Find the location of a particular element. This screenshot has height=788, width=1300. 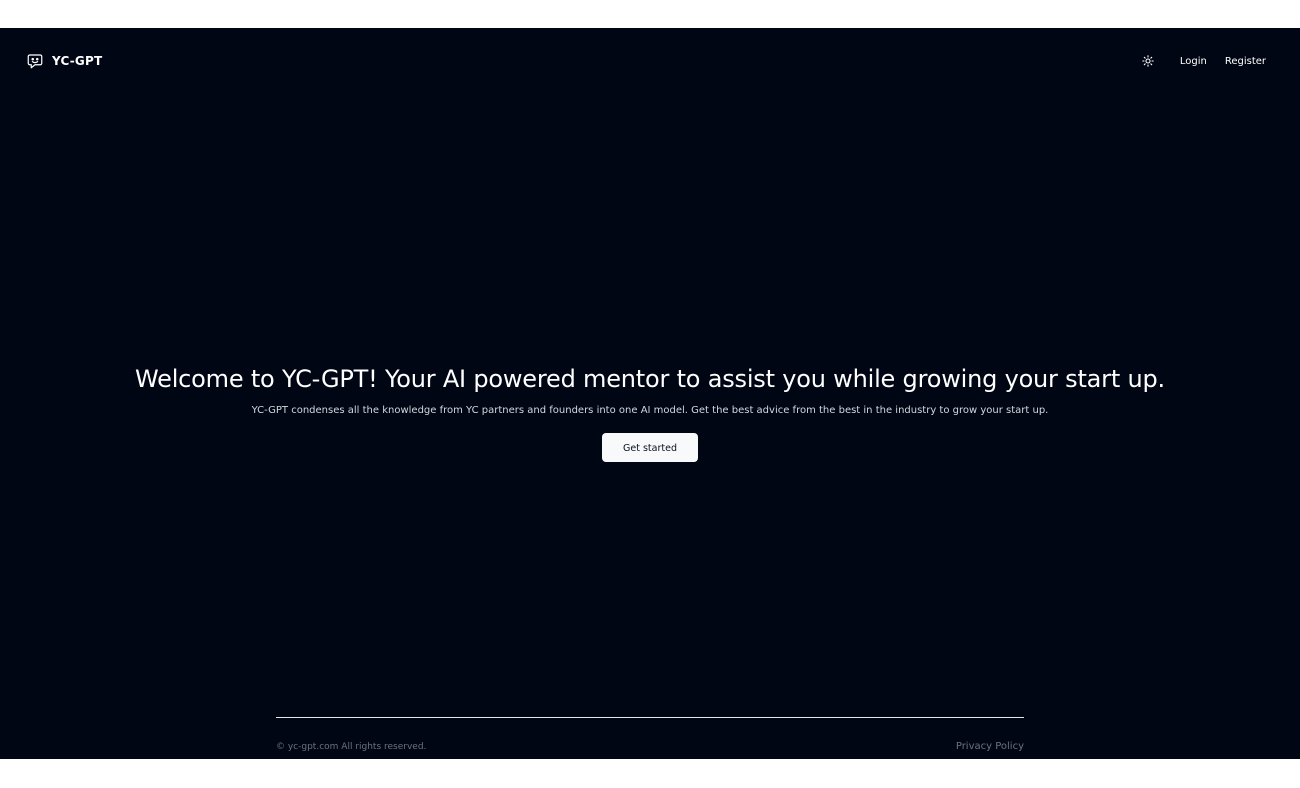

theme-toggle-button is located at coordinates (1148, 61).